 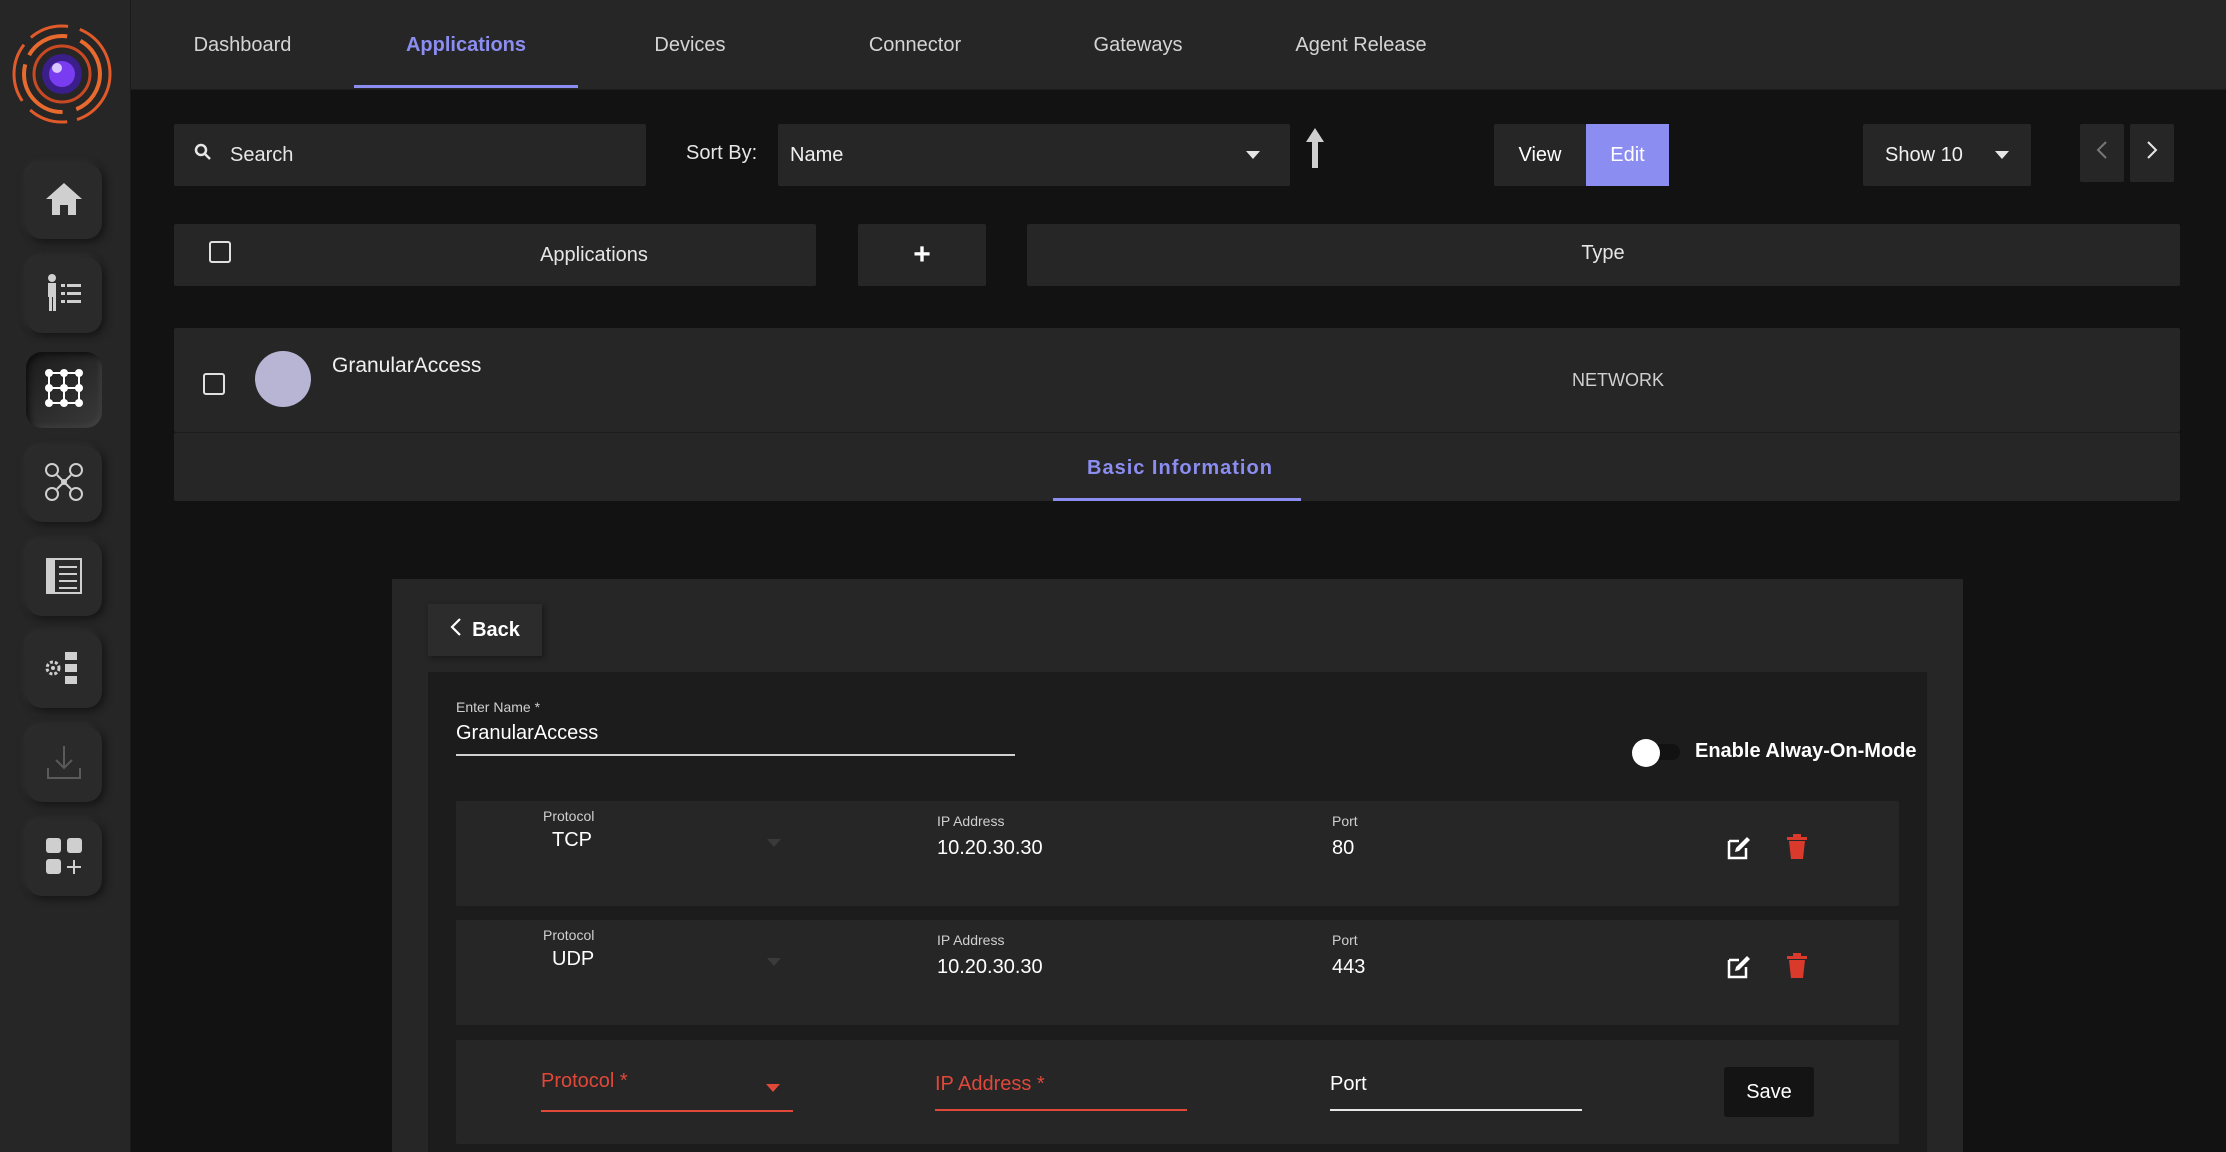 I want to click on tab-basic-information: Basic Information, so click(x=1180, y=468).